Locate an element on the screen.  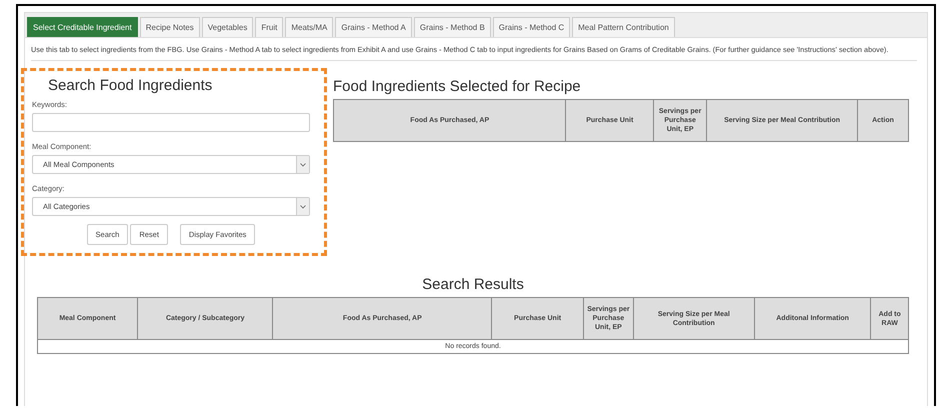
tab: Vegetables is located at coordinates (228, 27).